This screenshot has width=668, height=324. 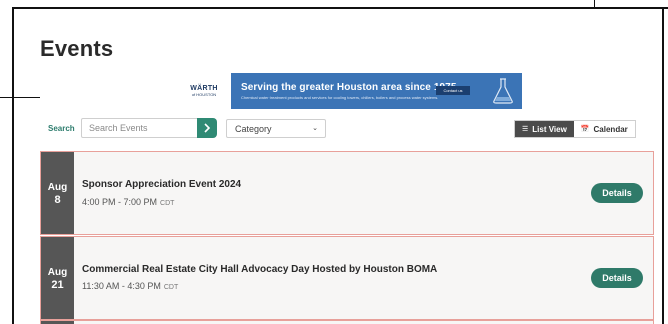 I want to click on calendar-view-button: 📅 Calendar, so click(x=604, y=129).